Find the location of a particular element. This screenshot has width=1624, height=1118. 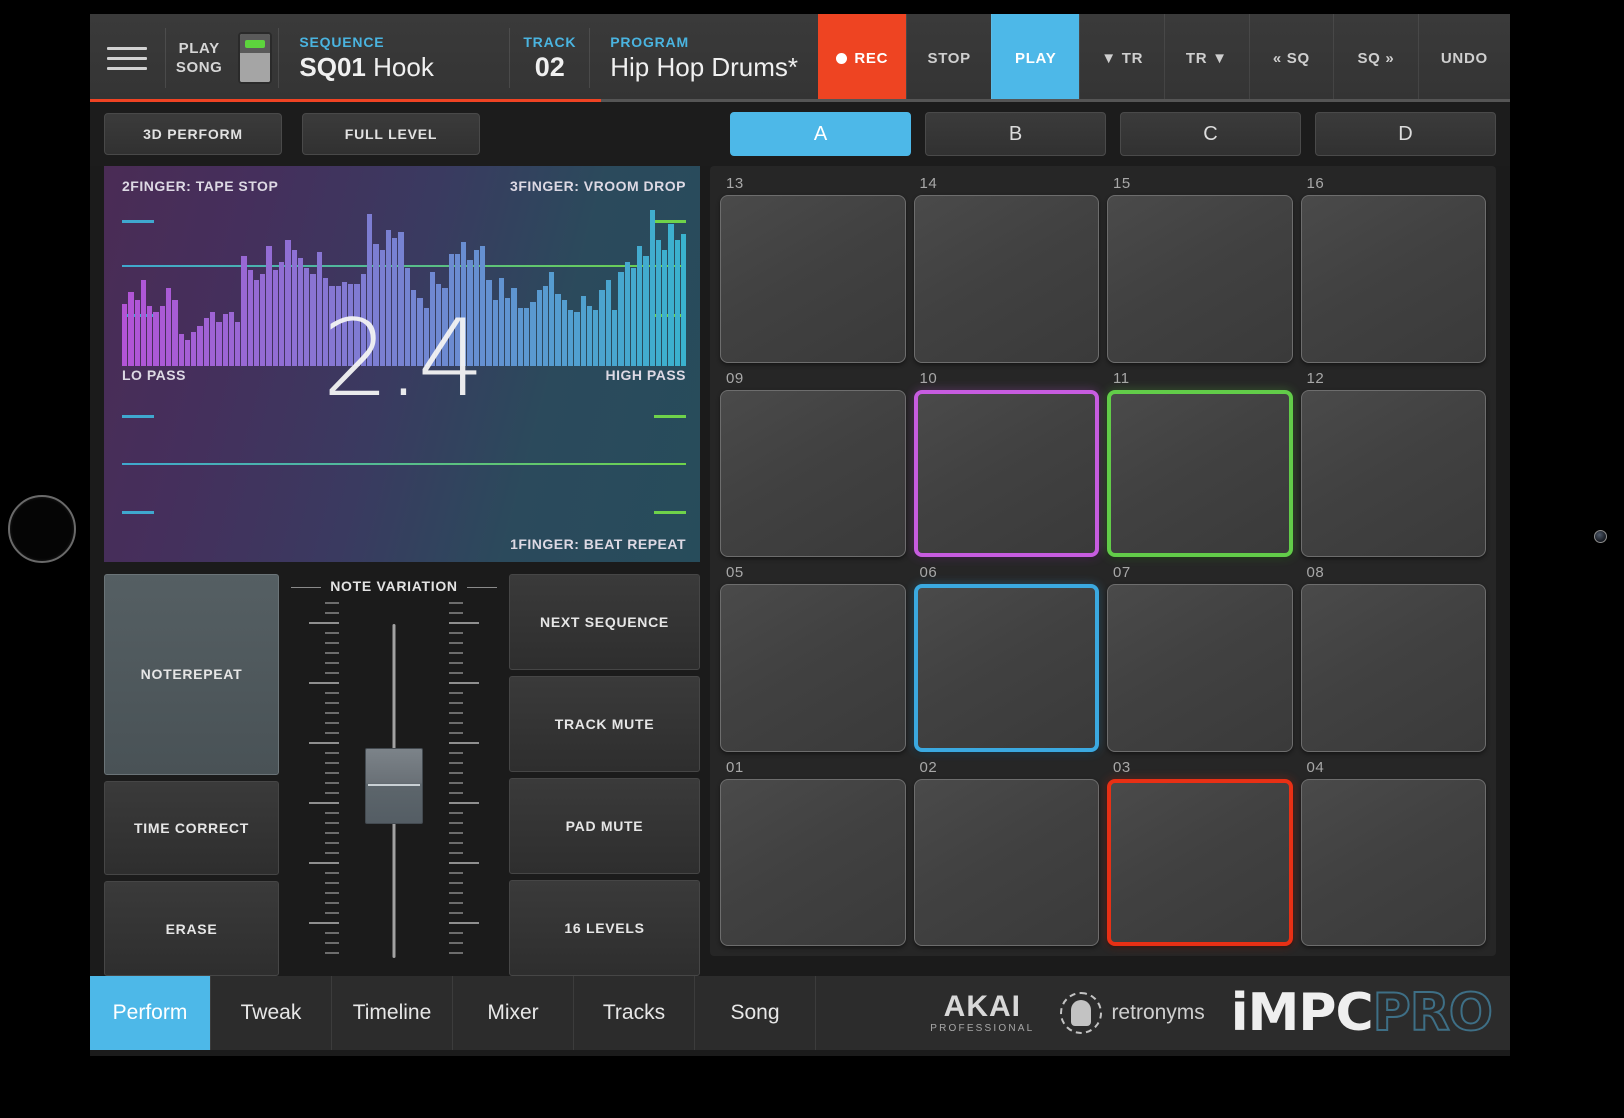

3d-perform-button: 3D PERFORM is located at coordinates (193, 134).